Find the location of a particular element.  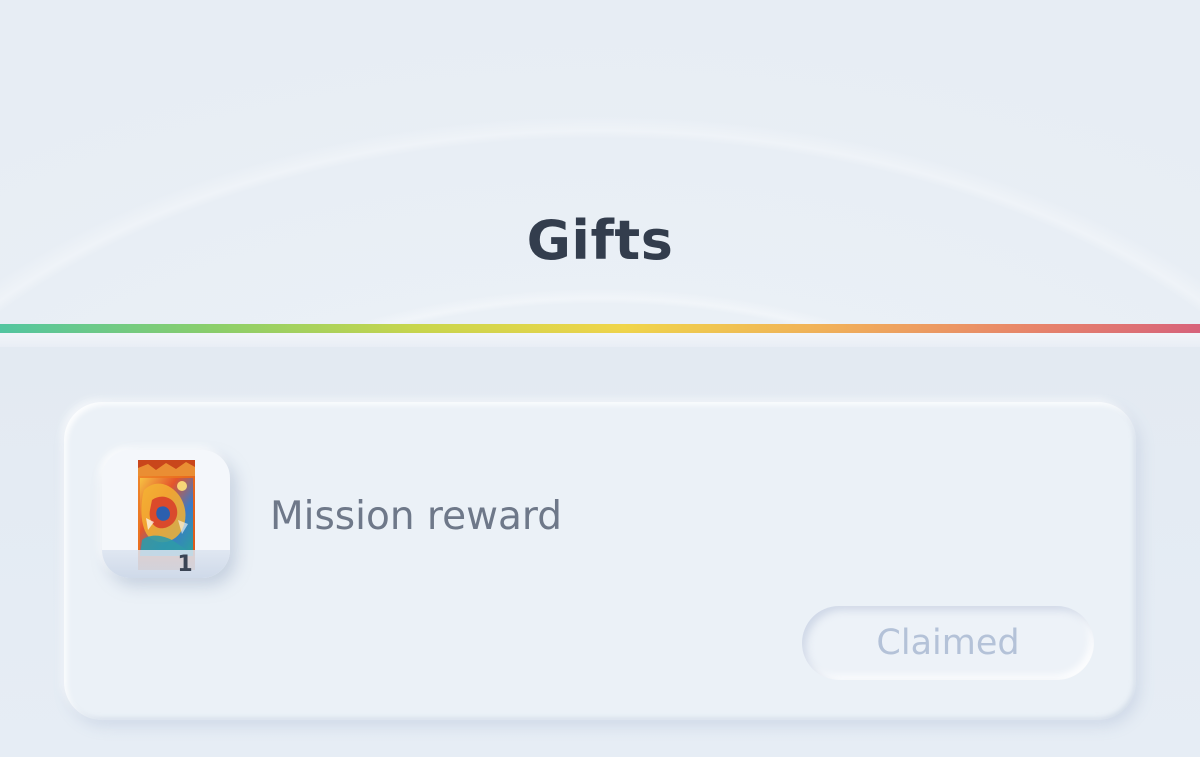

rainbow-divider is located at coordinates (600, 328).